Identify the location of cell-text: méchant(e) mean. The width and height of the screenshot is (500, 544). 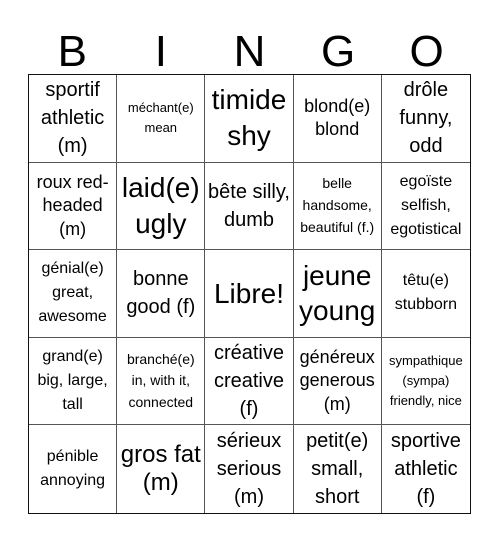
(160, 118).